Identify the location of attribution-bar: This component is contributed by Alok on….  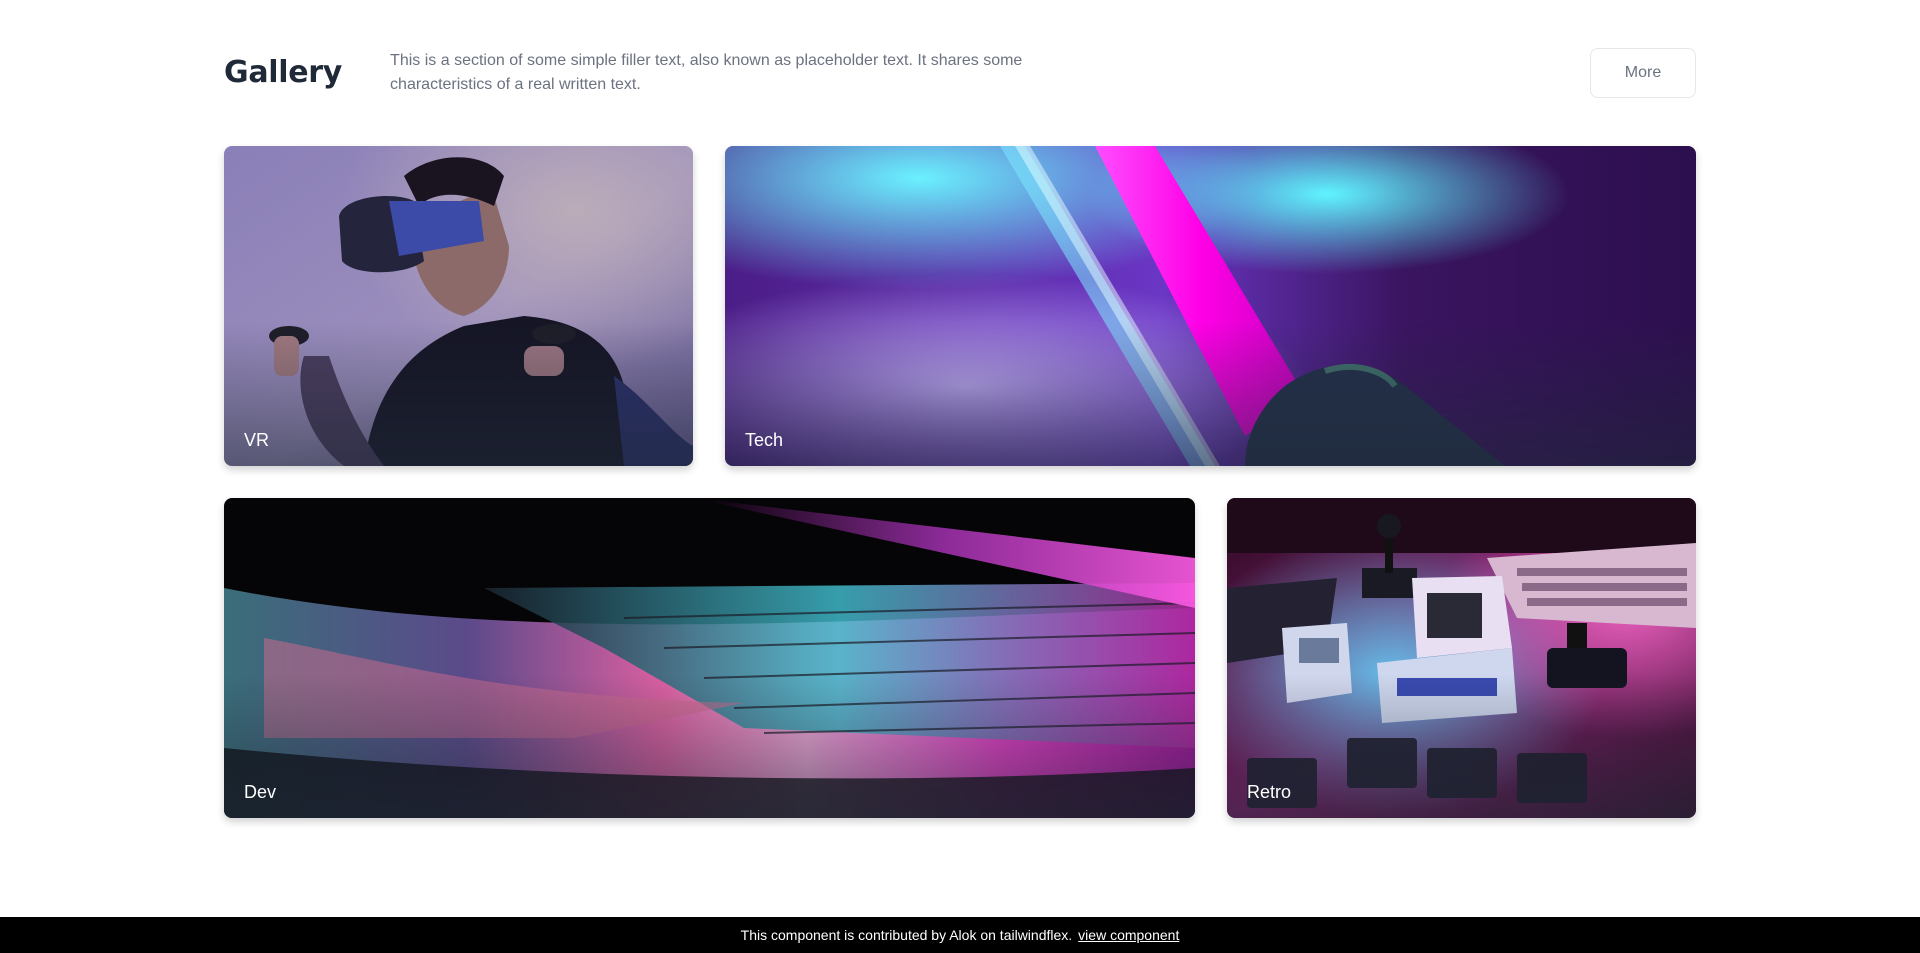
(960, 935).